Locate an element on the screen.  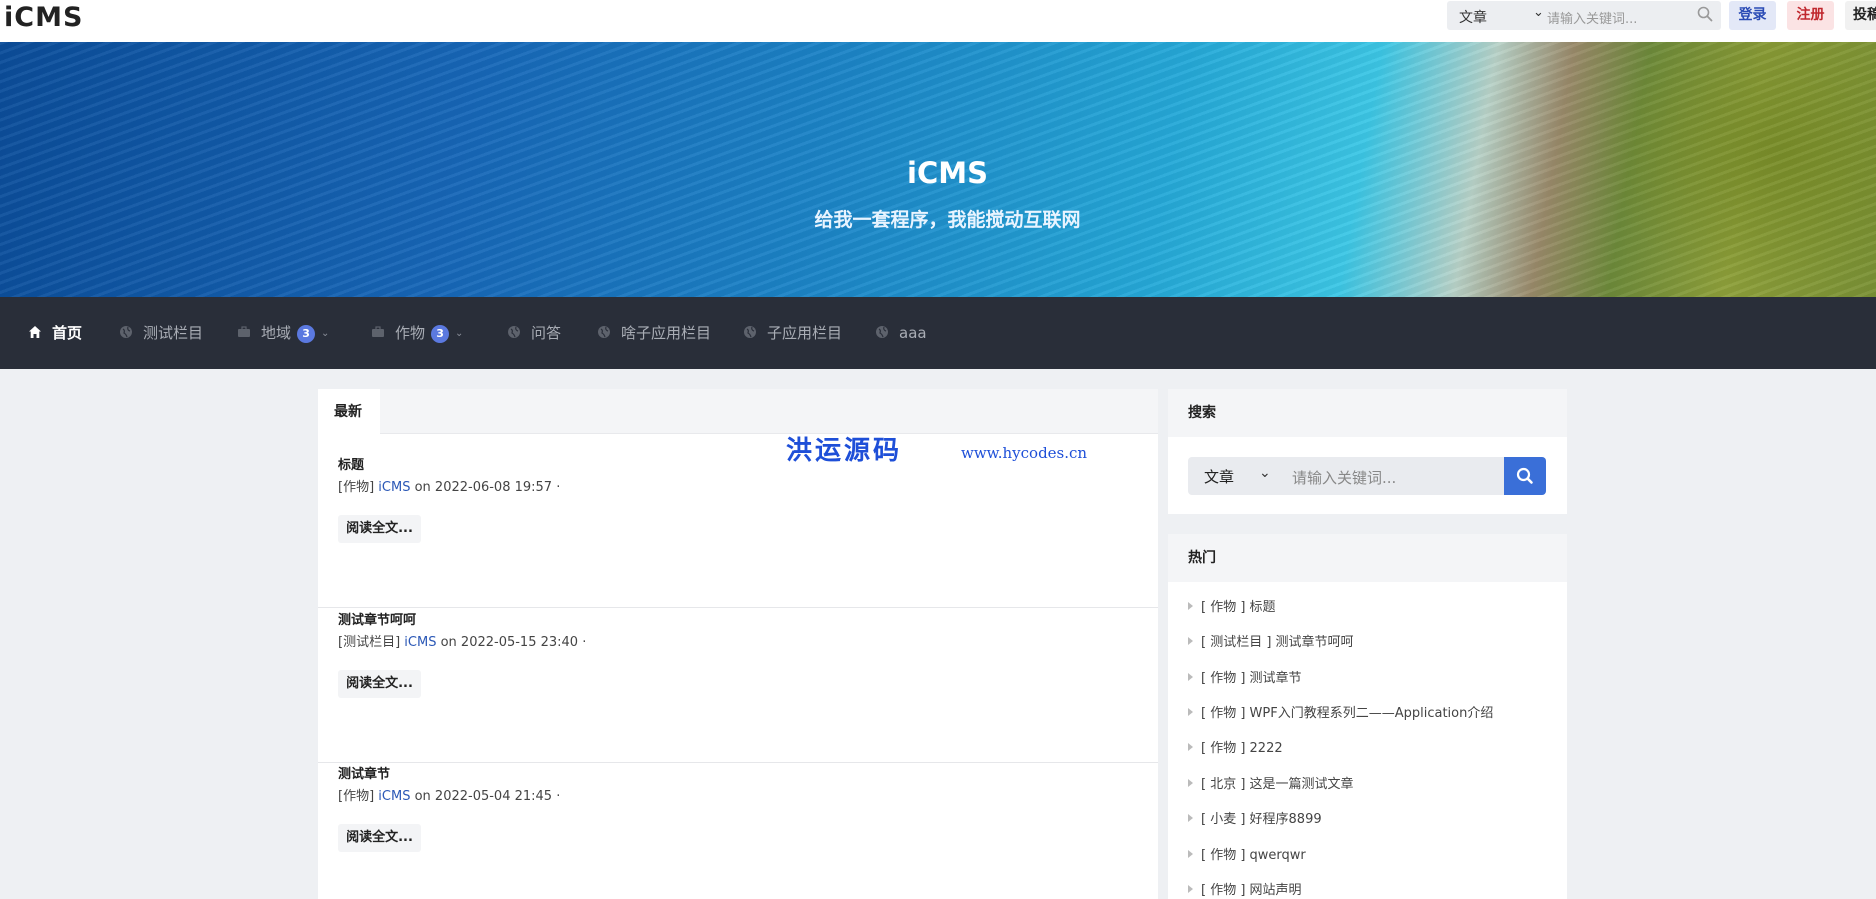
top-bar: iCMS 文章 ⌄ 请输入关键词... 登录 注册 投稿 is located at coordinates (938, 21).